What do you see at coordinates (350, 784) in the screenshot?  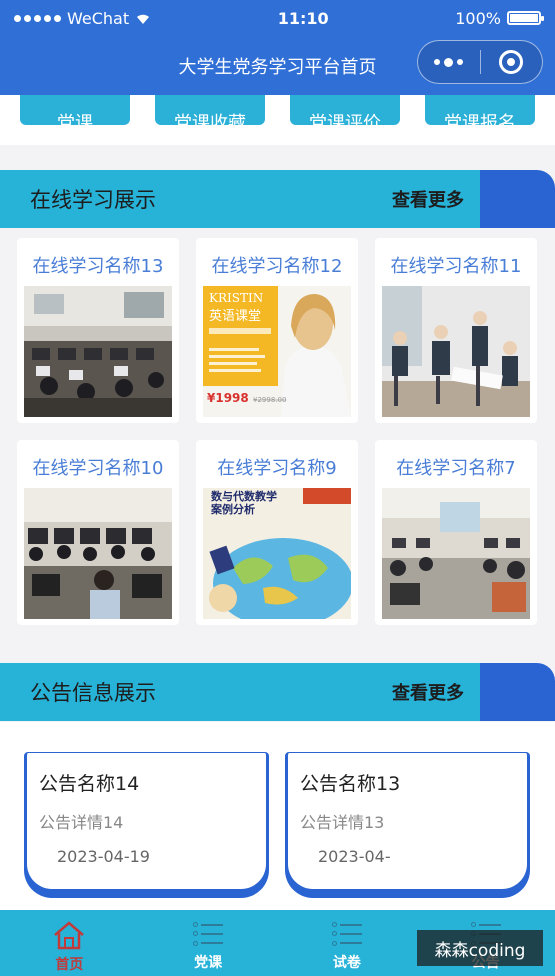 I see `notice-title: 公告名称13` at bounding box center [350, 784].